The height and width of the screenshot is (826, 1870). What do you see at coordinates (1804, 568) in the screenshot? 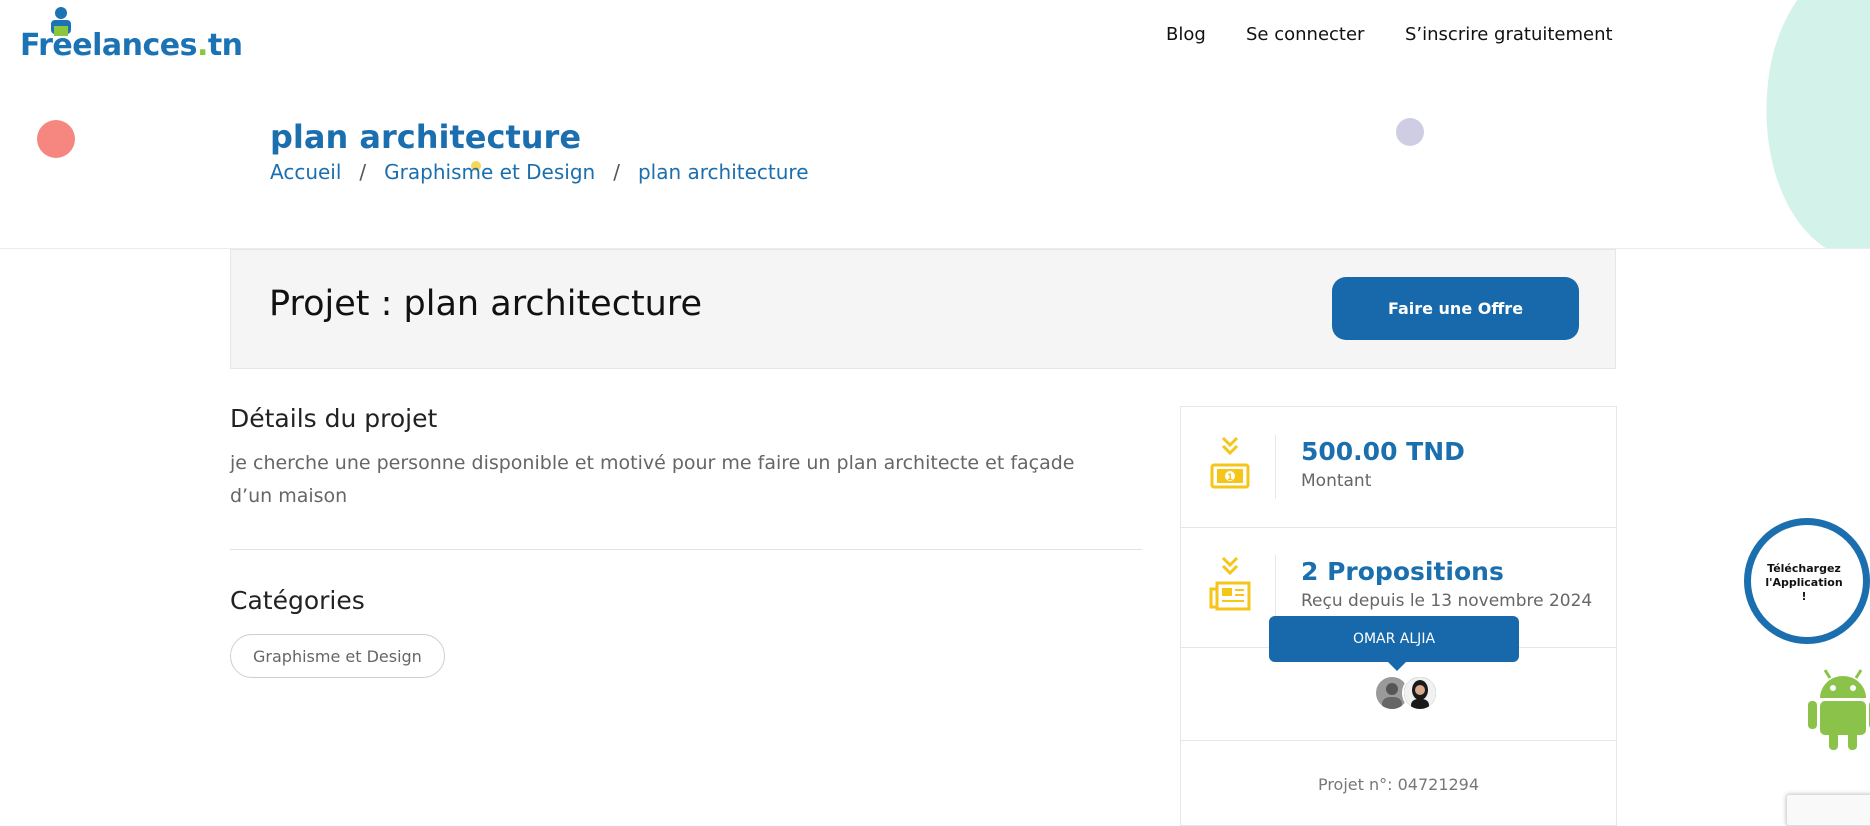
I see `download-app-line1: Téléchargez` at bounding box center [1804, 568].